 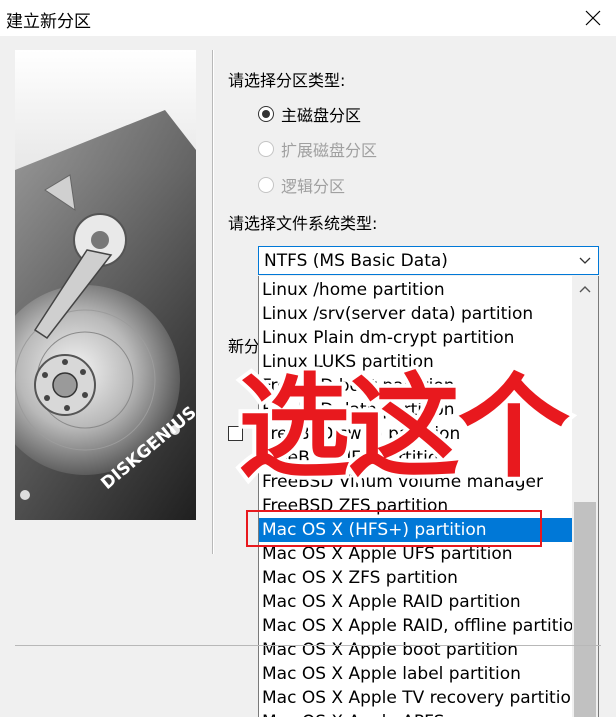 I want to click on filesystem-option: Mac OS X Apple TV recovery partition, so click(x=415, y=698).